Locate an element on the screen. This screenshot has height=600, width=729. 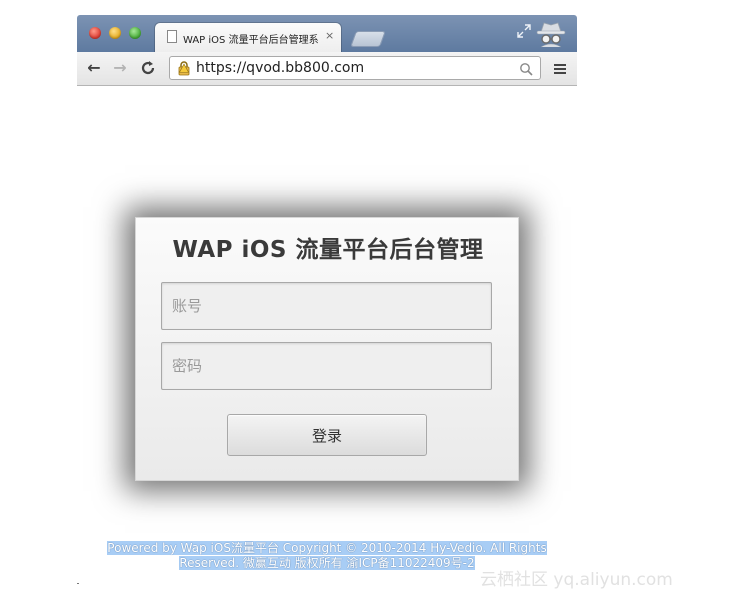
browser-toolbar: ← → https://qvod.bb800.com is located at coordinates (327, 69).